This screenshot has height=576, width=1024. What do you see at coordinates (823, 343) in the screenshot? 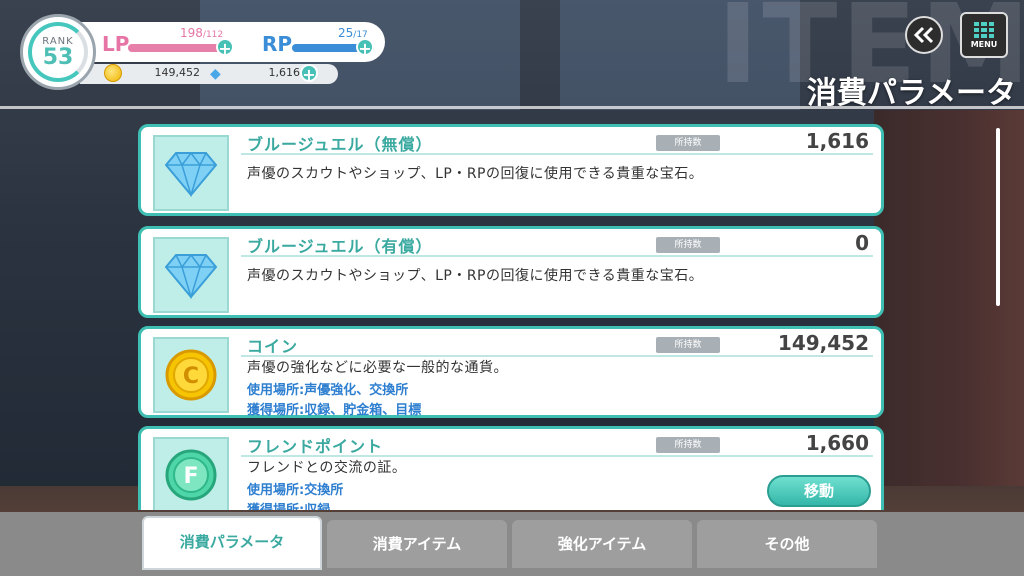
I see `item-count: 149,452` at bounding box center [823, 343].